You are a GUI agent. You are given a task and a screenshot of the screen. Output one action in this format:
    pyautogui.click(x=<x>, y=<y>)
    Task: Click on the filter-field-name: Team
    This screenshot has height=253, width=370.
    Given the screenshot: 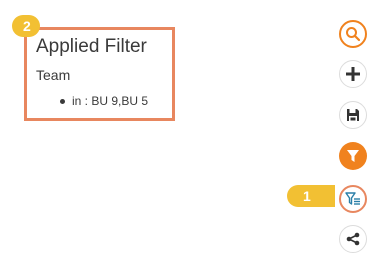 What is the action you would take?
    pyautogui.click(x=53, y=75)
    